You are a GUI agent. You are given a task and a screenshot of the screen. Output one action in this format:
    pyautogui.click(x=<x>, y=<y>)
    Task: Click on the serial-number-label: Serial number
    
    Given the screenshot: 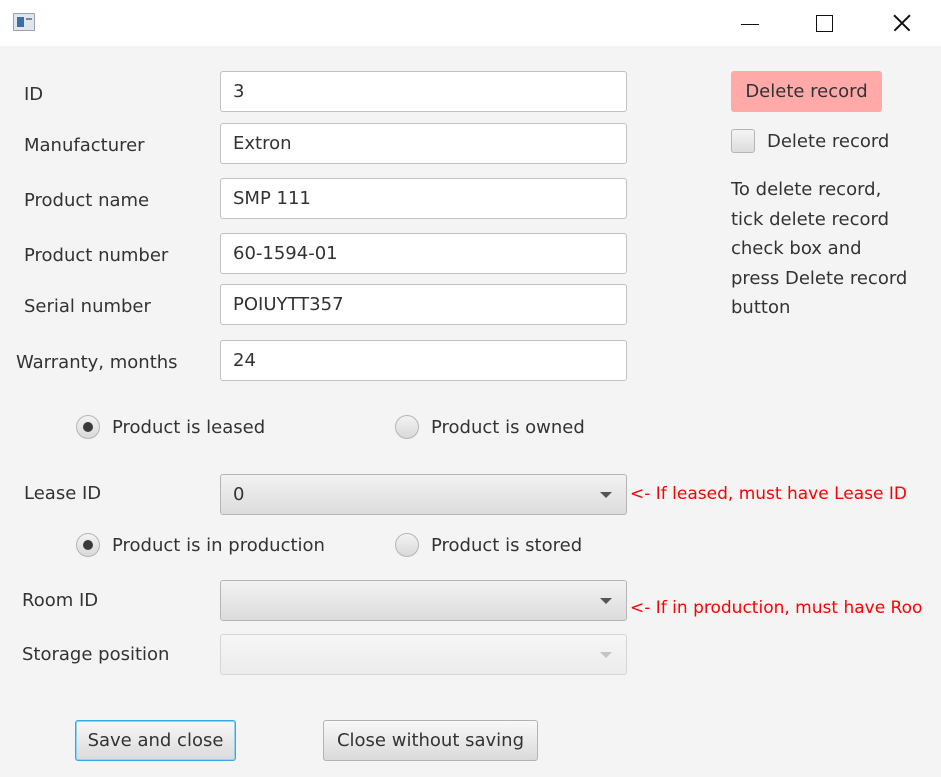 What is the action you would take?
    pyautogui.click(x=87, y=306)
    